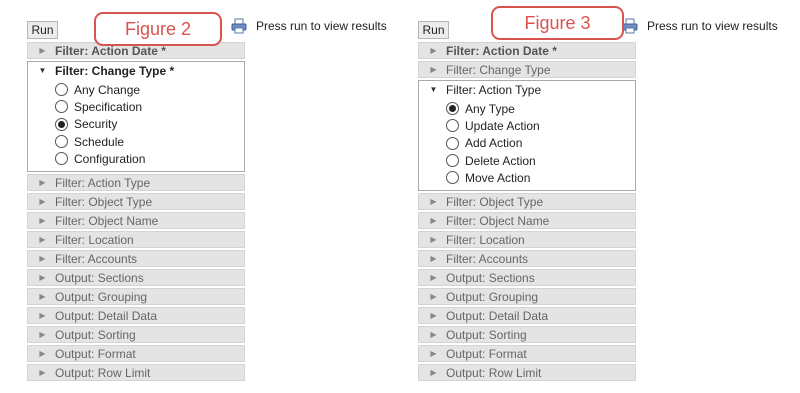 The image size is (800, 393). What do you see at coordinates (540, 160) in the screenshot?
I see `radio-option-delete-action: Delete Action` at bounding box center [540, 160].